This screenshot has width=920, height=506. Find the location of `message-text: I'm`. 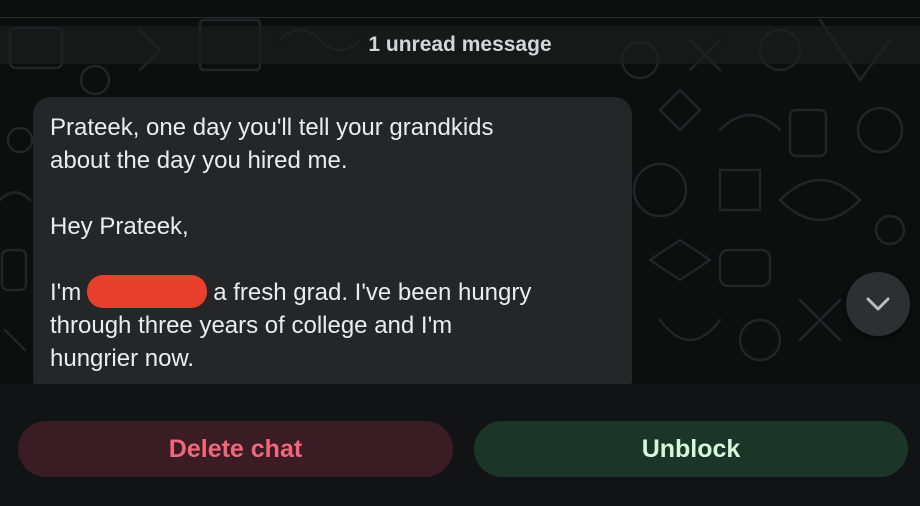

message-text: I'm is located at coordinates (66, 292).